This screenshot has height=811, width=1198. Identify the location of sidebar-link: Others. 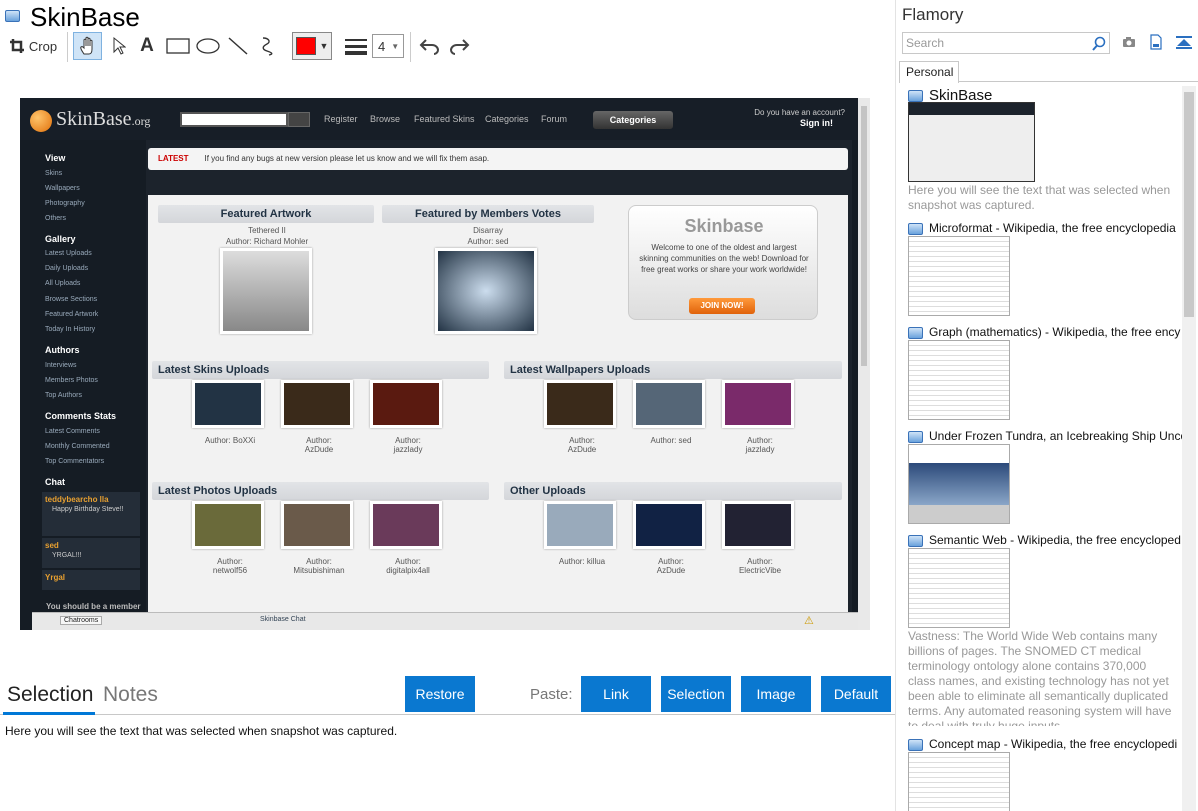
(55, 218).